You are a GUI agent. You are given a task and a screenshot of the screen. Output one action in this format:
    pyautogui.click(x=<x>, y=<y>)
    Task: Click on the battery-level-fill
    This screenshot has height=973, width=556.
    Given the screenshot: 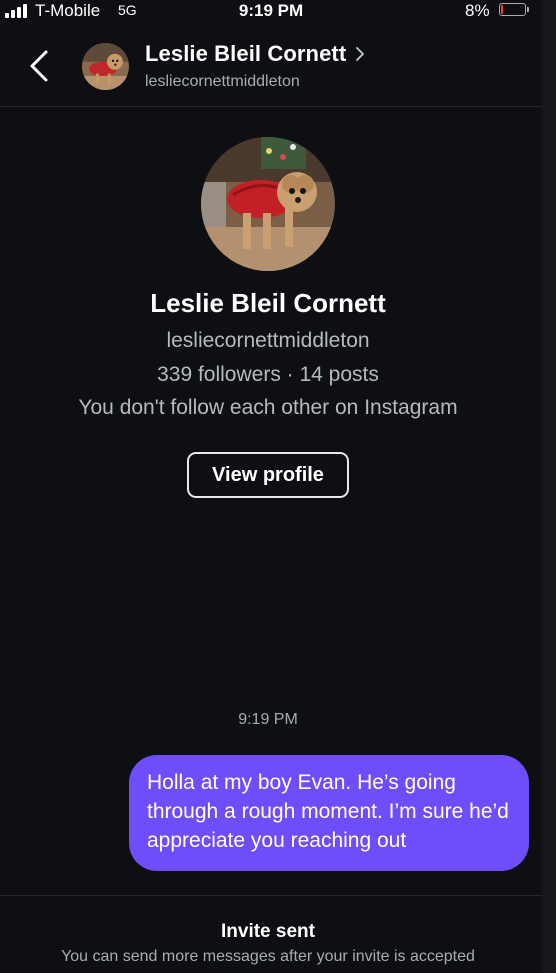 What is the action you would take?
    pyautogui.click(x=502, y=9)
    